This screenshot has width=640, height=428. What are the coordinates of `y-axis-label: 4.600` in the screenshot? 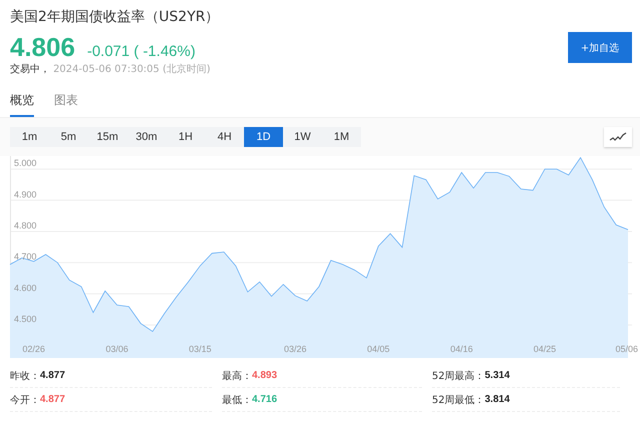 It's located at (25, 287).